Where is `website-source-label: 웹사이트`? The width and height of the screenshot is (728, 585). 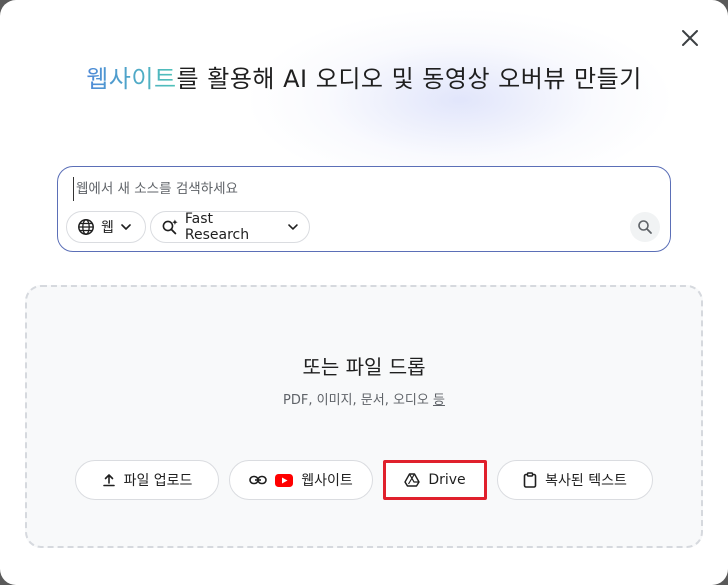 website-source-label: 웹사이트 is located at coordinates (327, 481).